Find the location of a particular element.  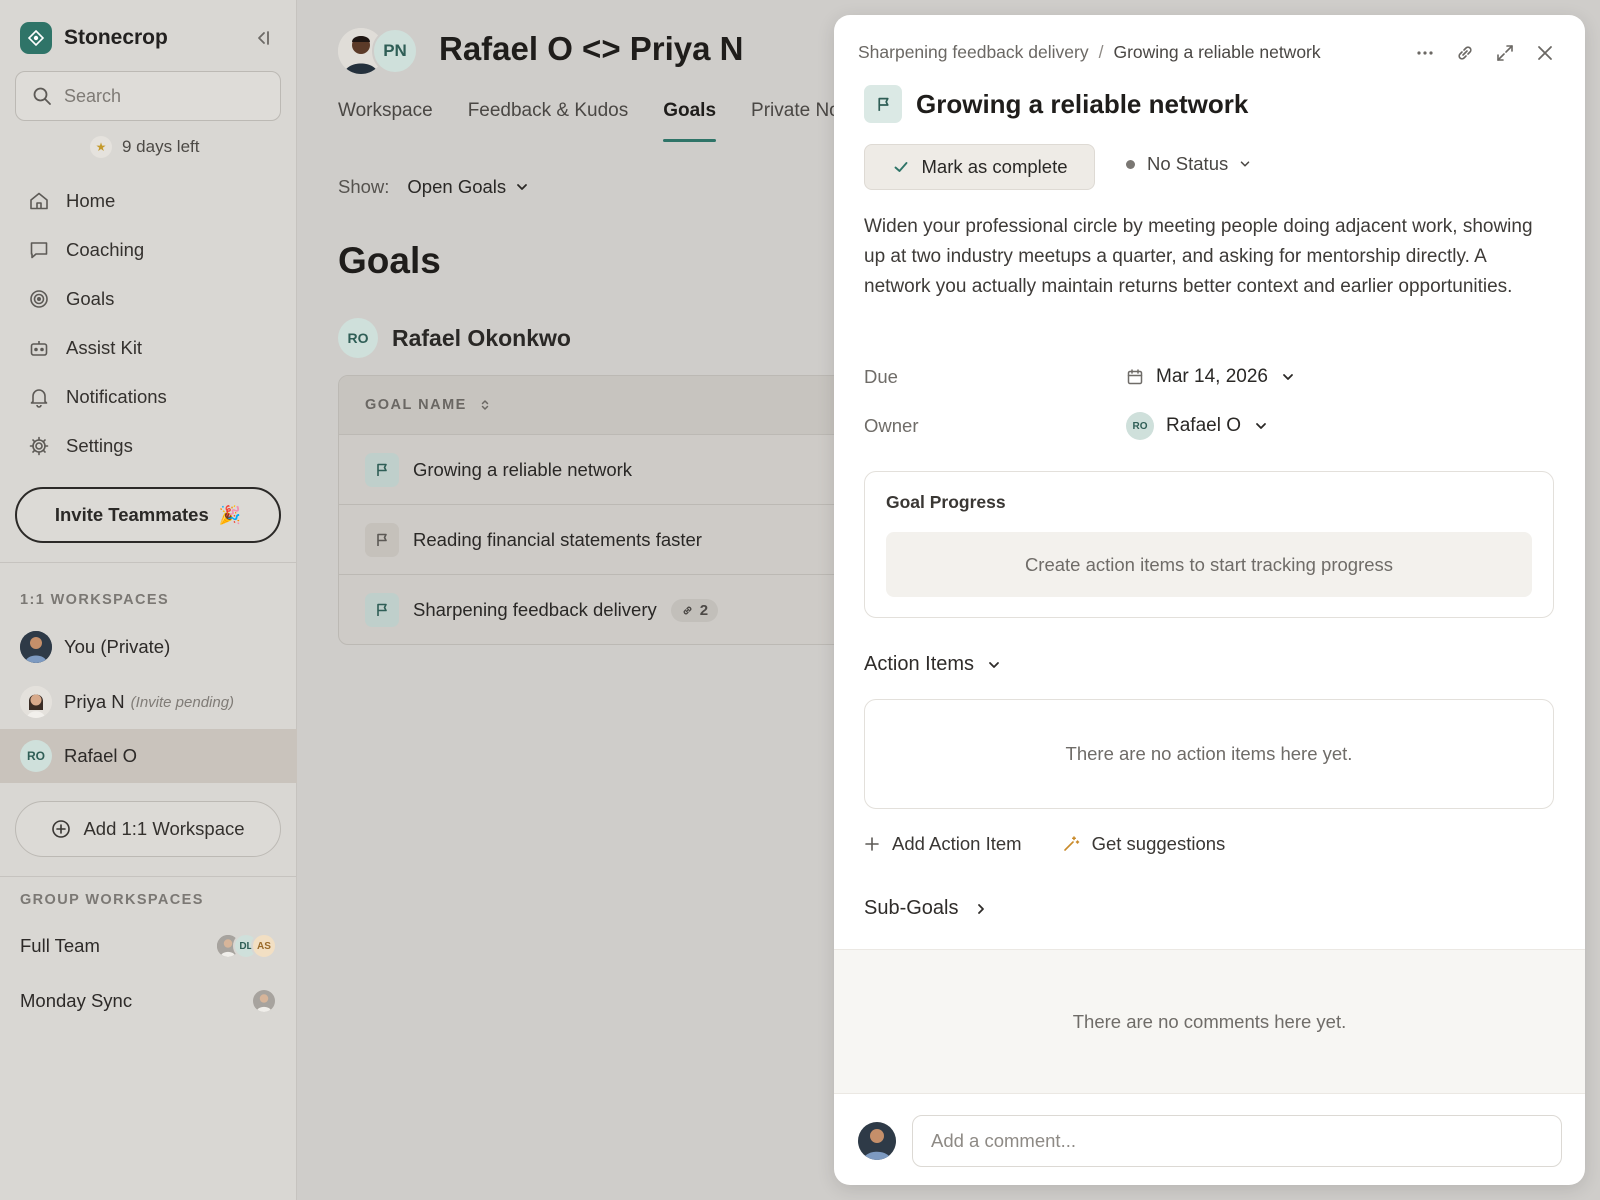

goal-owner-group: RO Rafael Okonkwo is located at coordinates (454, 338).